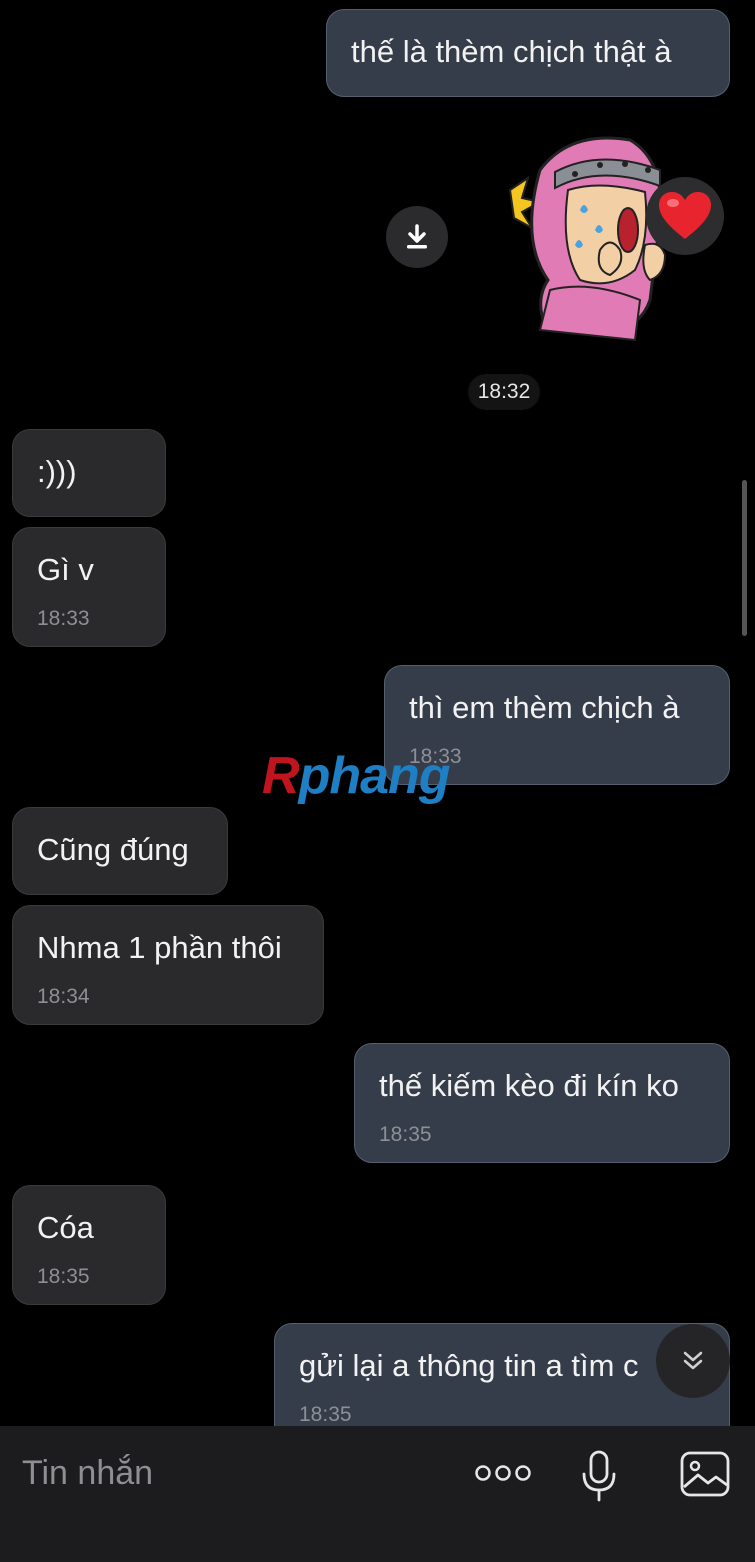  I want to click on download-button, so click(417, 237).